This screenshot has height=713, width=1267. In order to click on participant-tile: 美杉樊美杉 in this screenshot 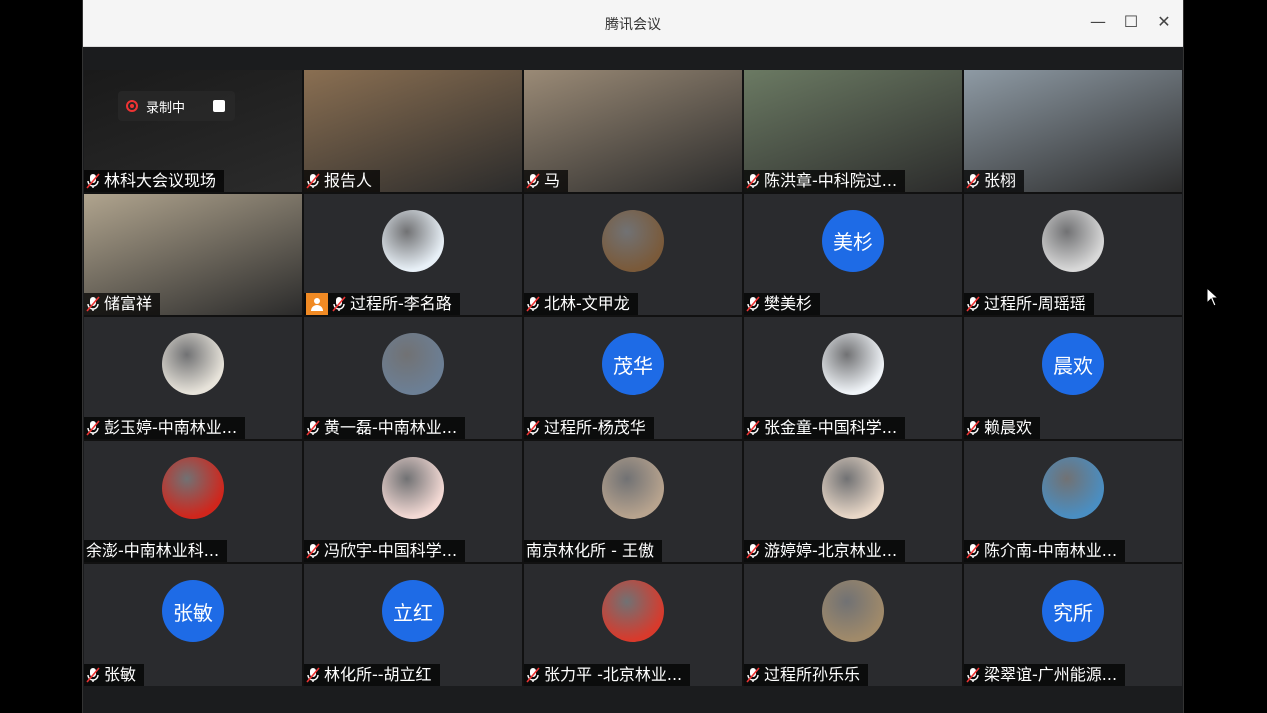, I will do `click(853, 254)`.